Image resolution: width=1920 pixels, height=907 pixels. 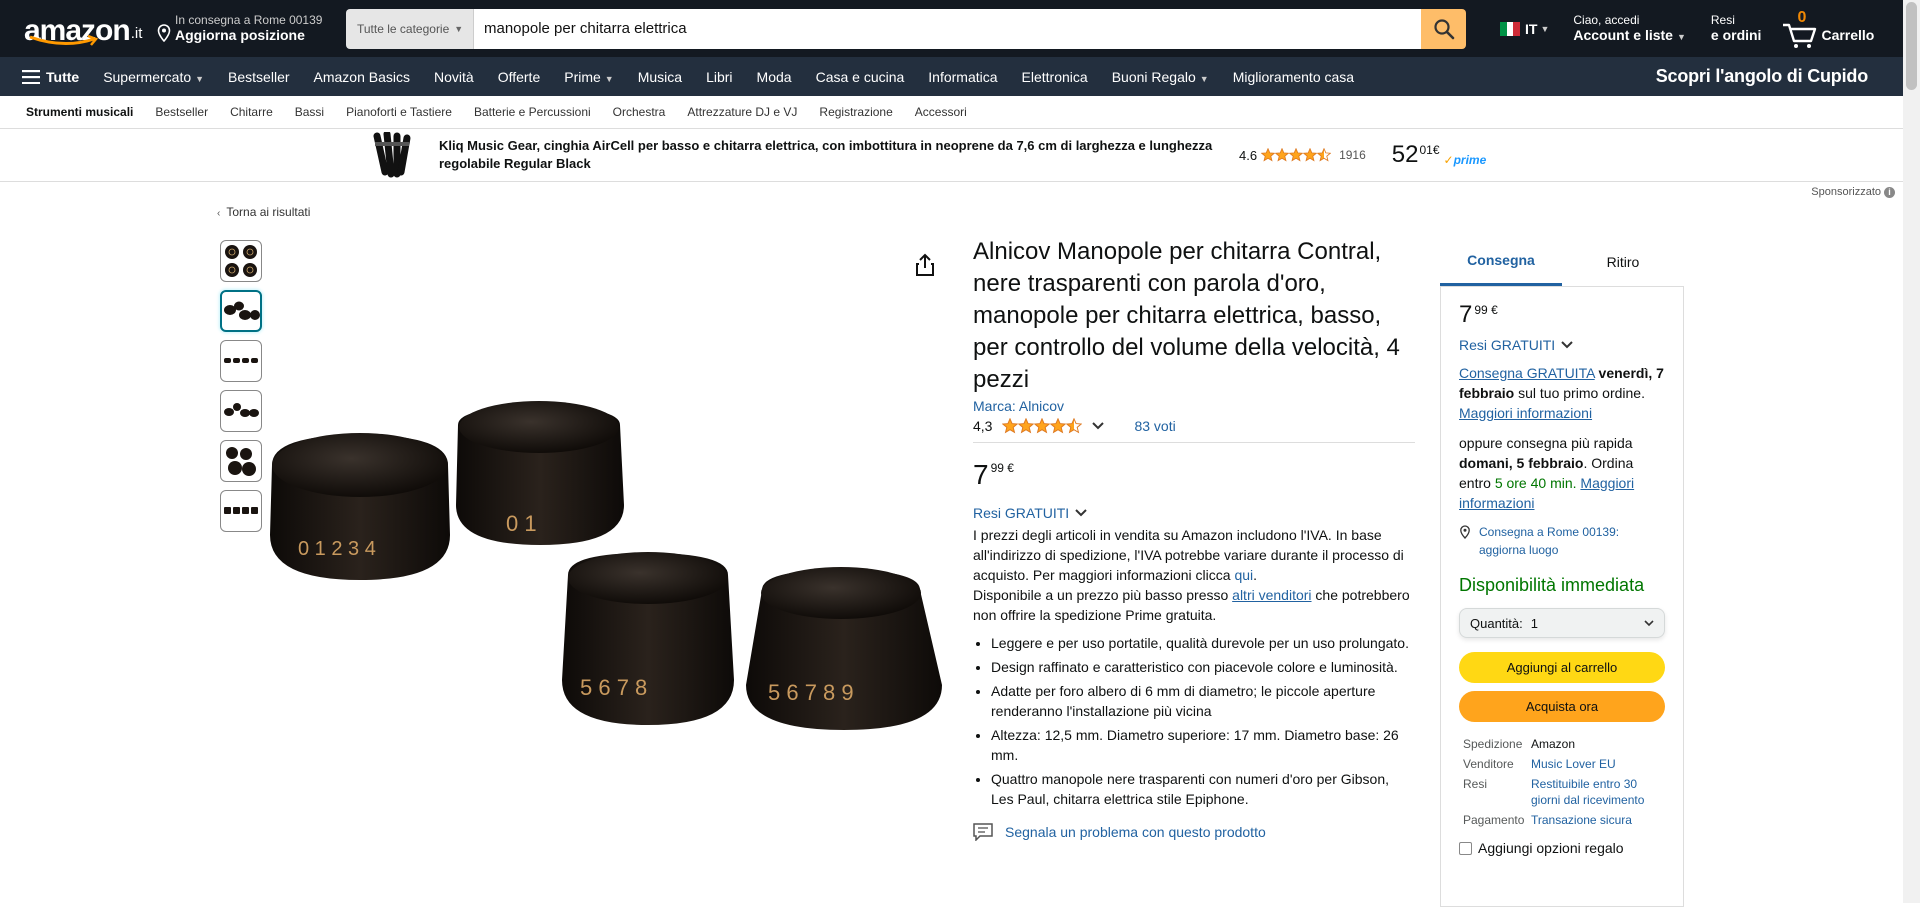 What do you see at coordinates (1194, 832) in the screenshot?
I see `report-problem-link: Segnala un problema con questo prodotto` at bounding box center [1194, 832].